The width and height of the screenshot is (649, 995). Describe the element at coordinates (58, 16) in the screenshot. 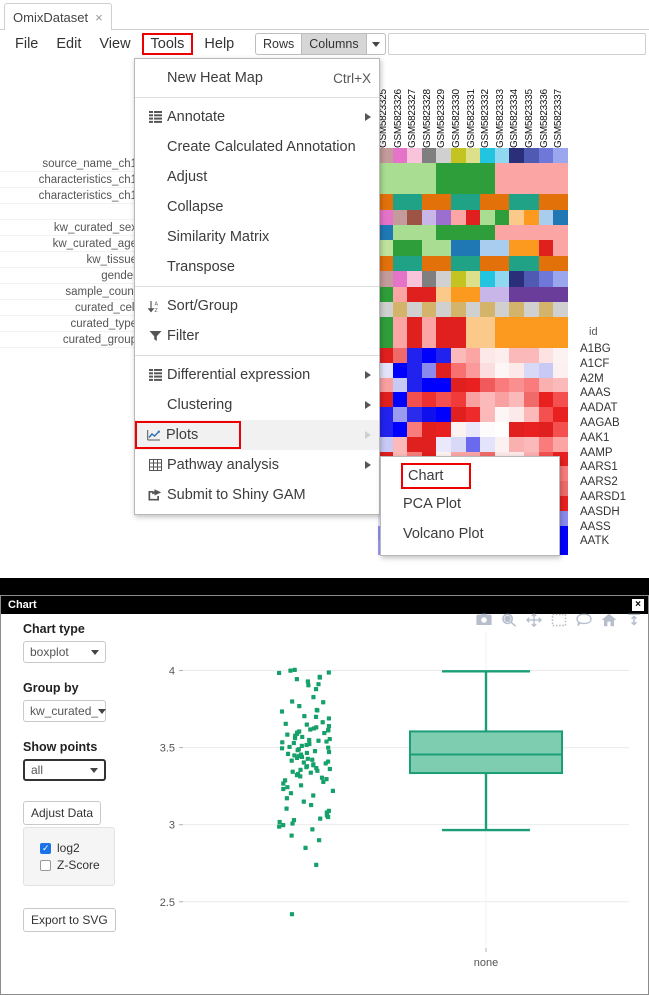

I see `dataset-tab: OmixDataset ×` at that location.